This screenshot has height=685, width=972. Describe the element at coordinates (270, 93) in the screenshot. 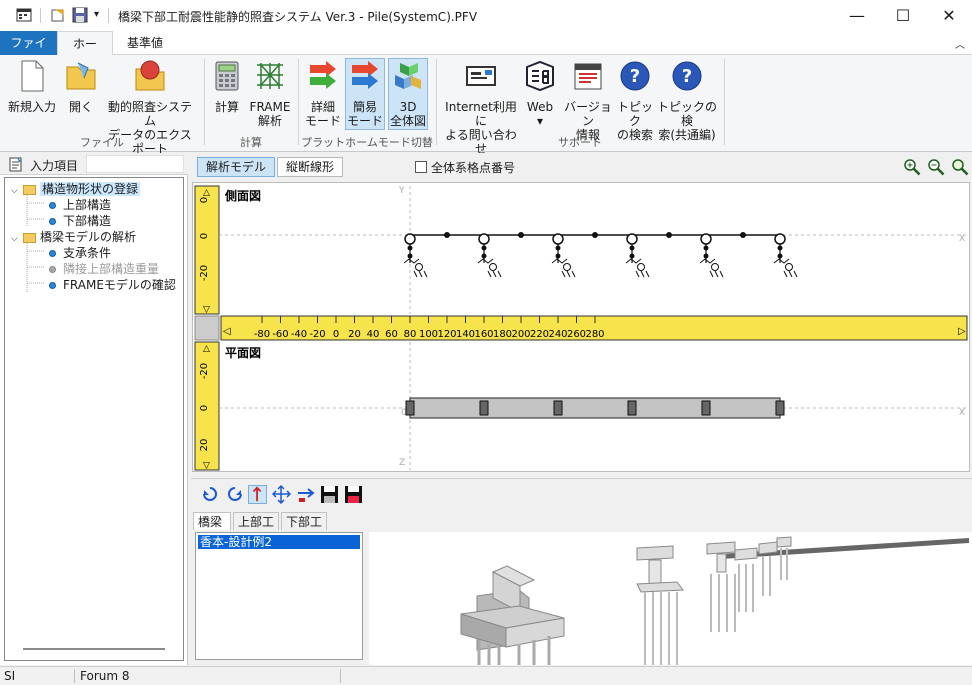

I see `frame-analysis-button: FRAME 解析` at that location.